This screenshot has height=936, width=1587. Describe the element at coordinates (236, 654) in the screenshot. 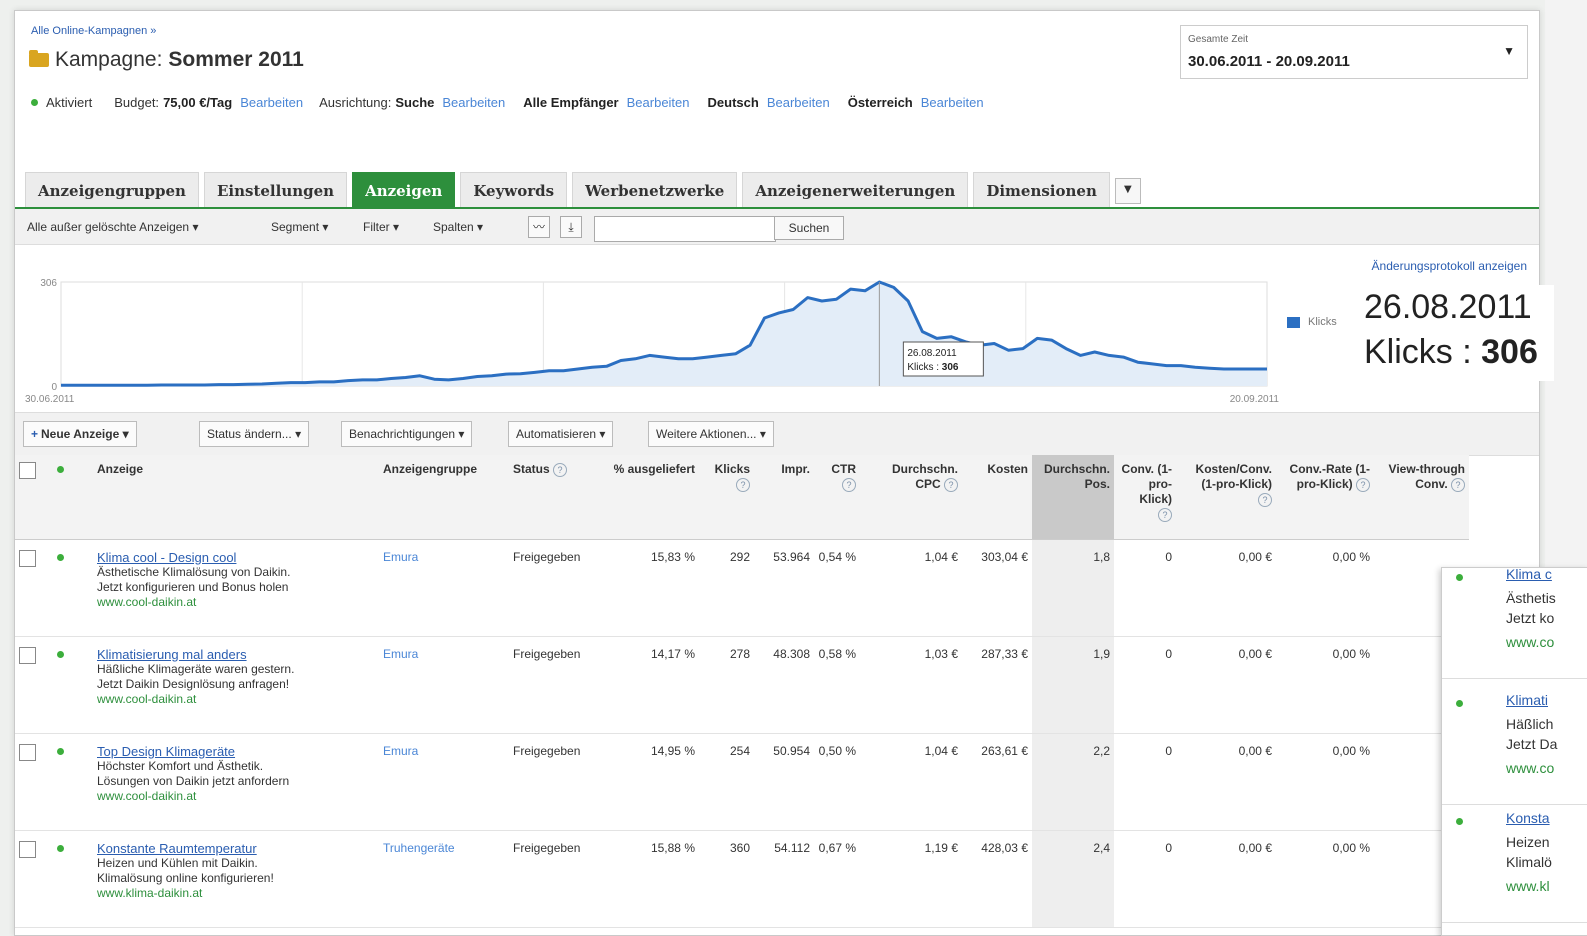

I see `ad-title-link: Klimatisierung mal anders` at that location.